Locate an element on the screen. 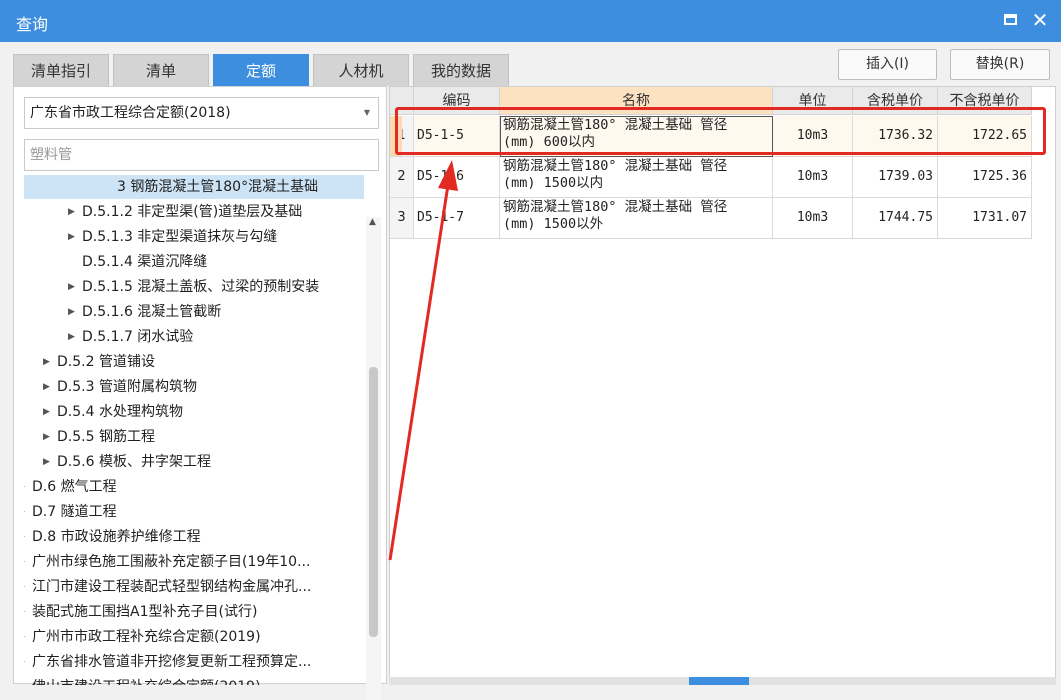 This screenshot has width=1061, height=700. quota-price-notax: 1725.36 is located at coordinates (985, 177).